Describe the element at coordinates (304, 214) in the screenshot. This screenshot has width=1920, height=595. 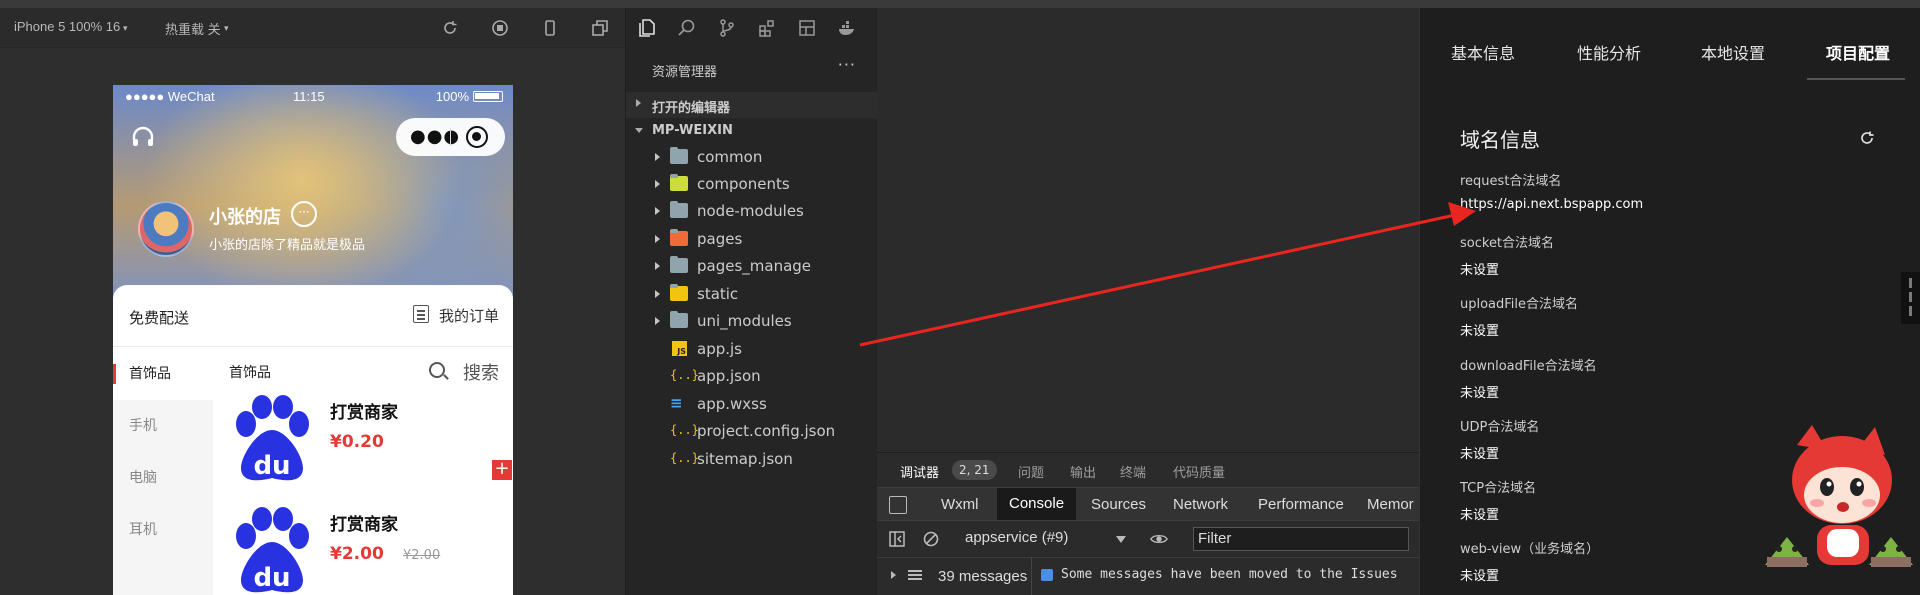
I see `shop-more-button: ···` at that location.